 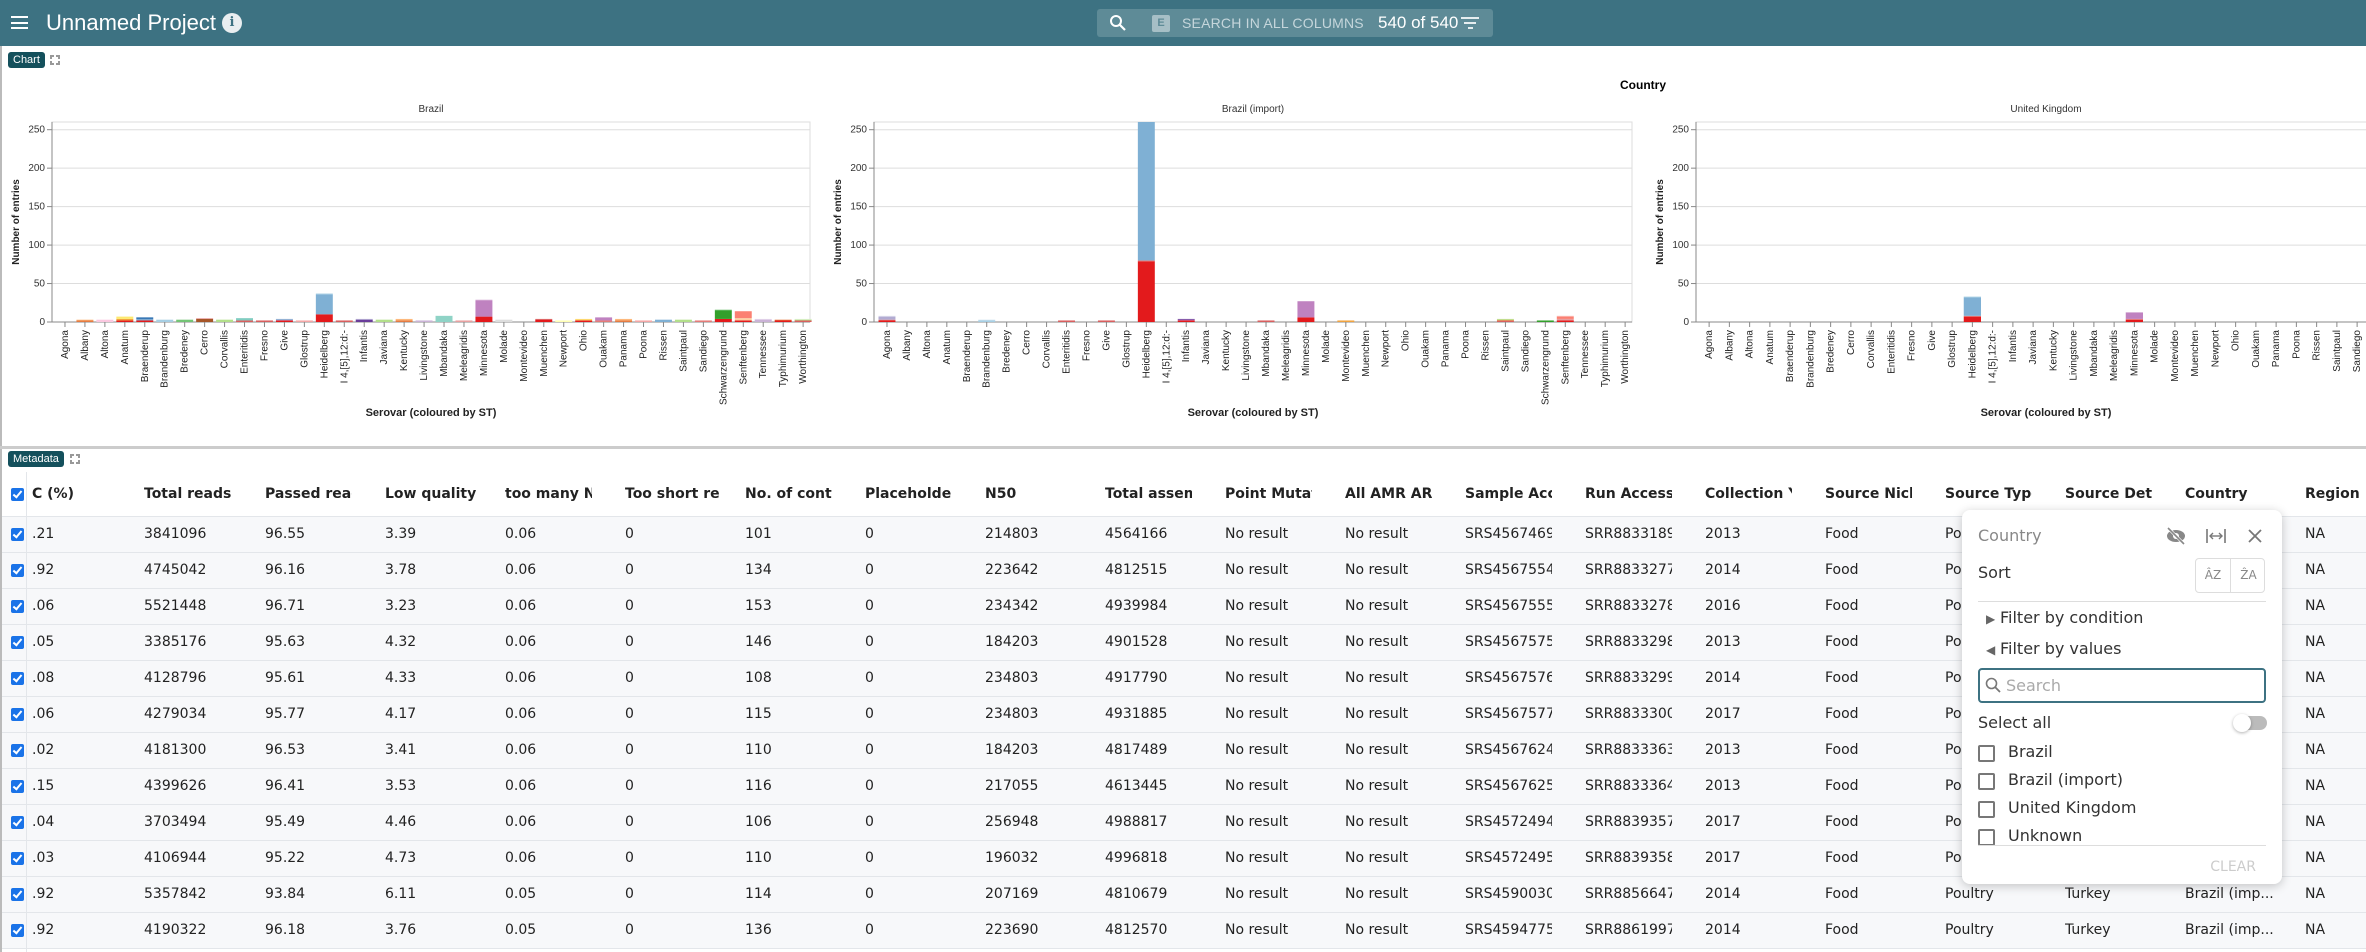 What do you see at coordinates (2118, 809) in the screenshot?
I see `filter-value-option: United Kingdom` at bounding box center [2118, 809].